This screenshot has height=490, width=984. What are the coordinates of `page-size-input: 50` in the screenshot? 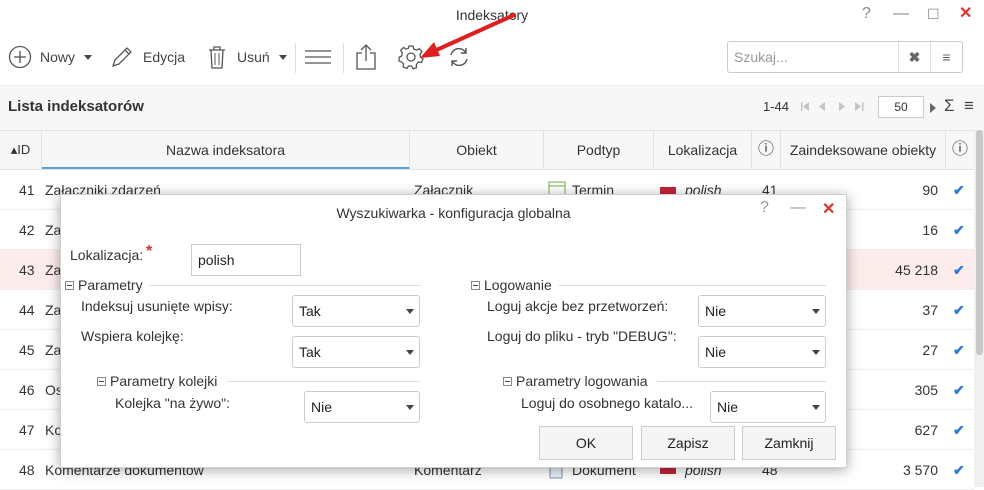 It's located at (901, 107).